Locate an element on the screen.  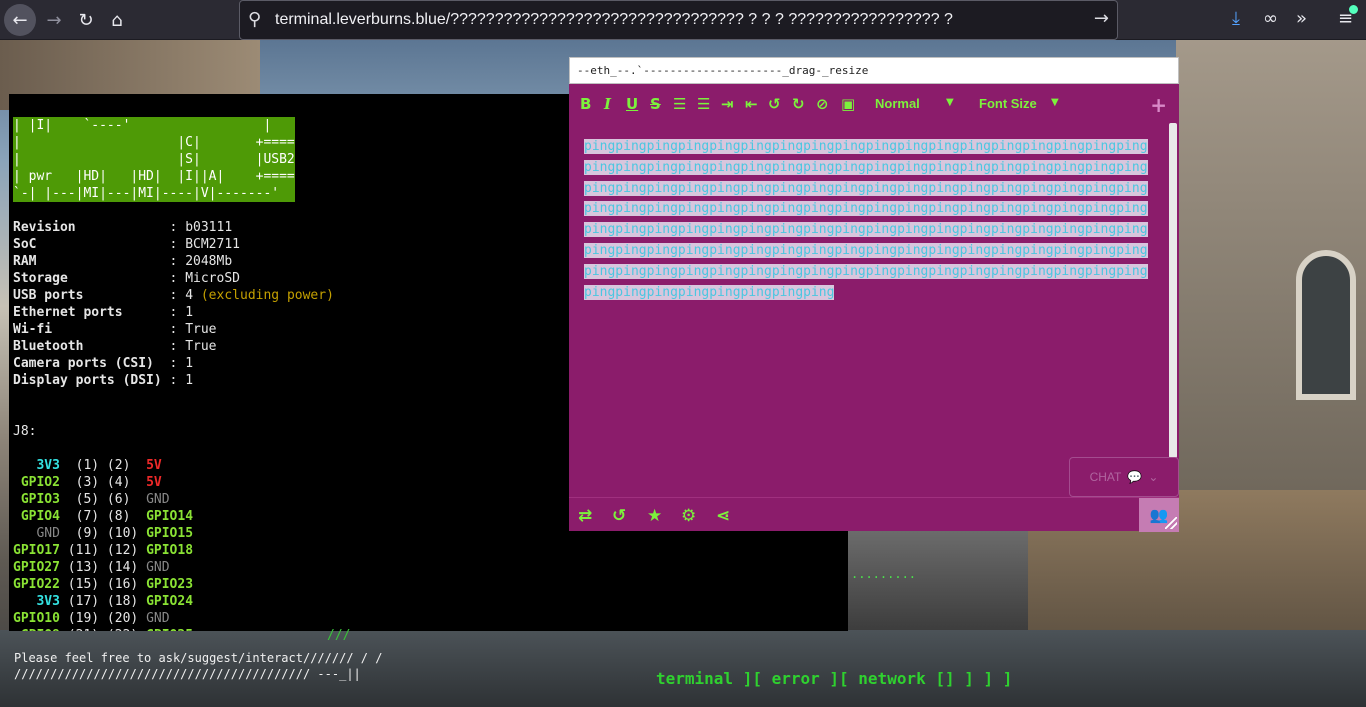
chevron-down-icon: ⌄ is located at coordinates (1153, 477).